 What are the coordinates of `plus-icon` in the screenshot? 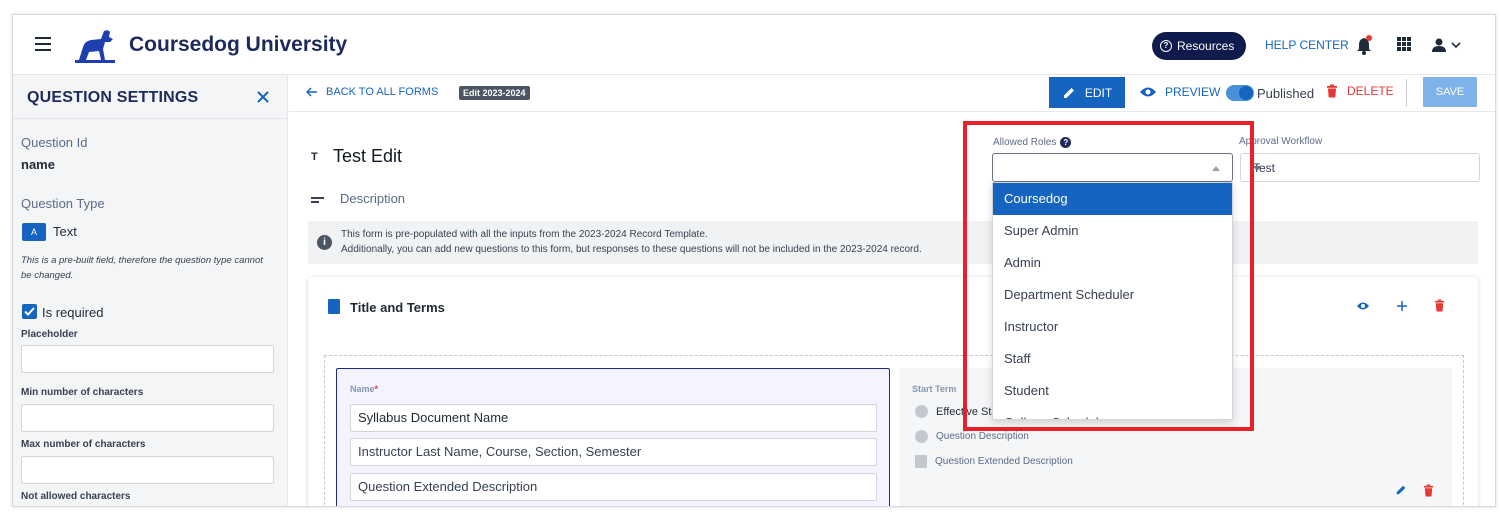 It's located at (1402, 306).